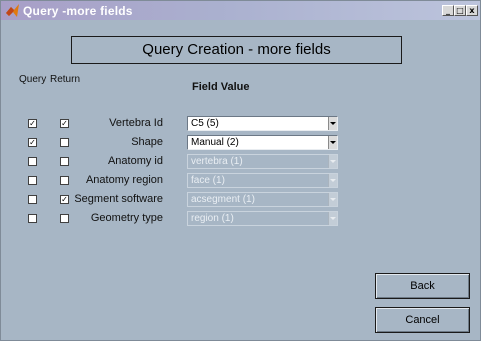 Image resolution: width=481 pixels, height=341 pixels. I want to click on dropdown-value: region (1), so click(212, 218).